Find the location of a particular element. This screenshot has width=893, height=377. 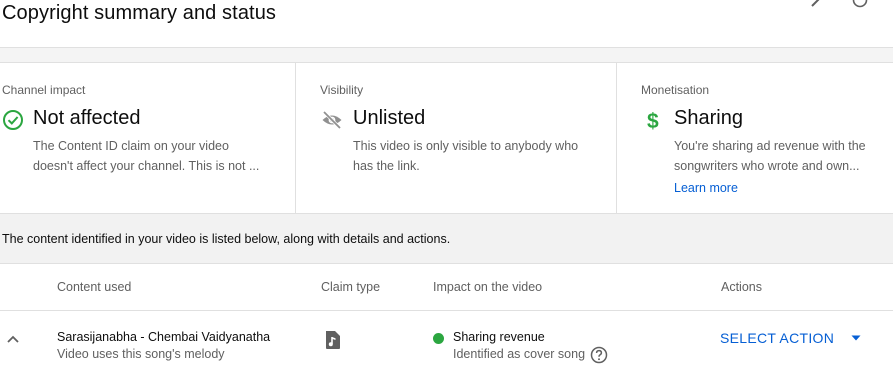

column-header-actions: Actions is located at coordinates (741, 287).